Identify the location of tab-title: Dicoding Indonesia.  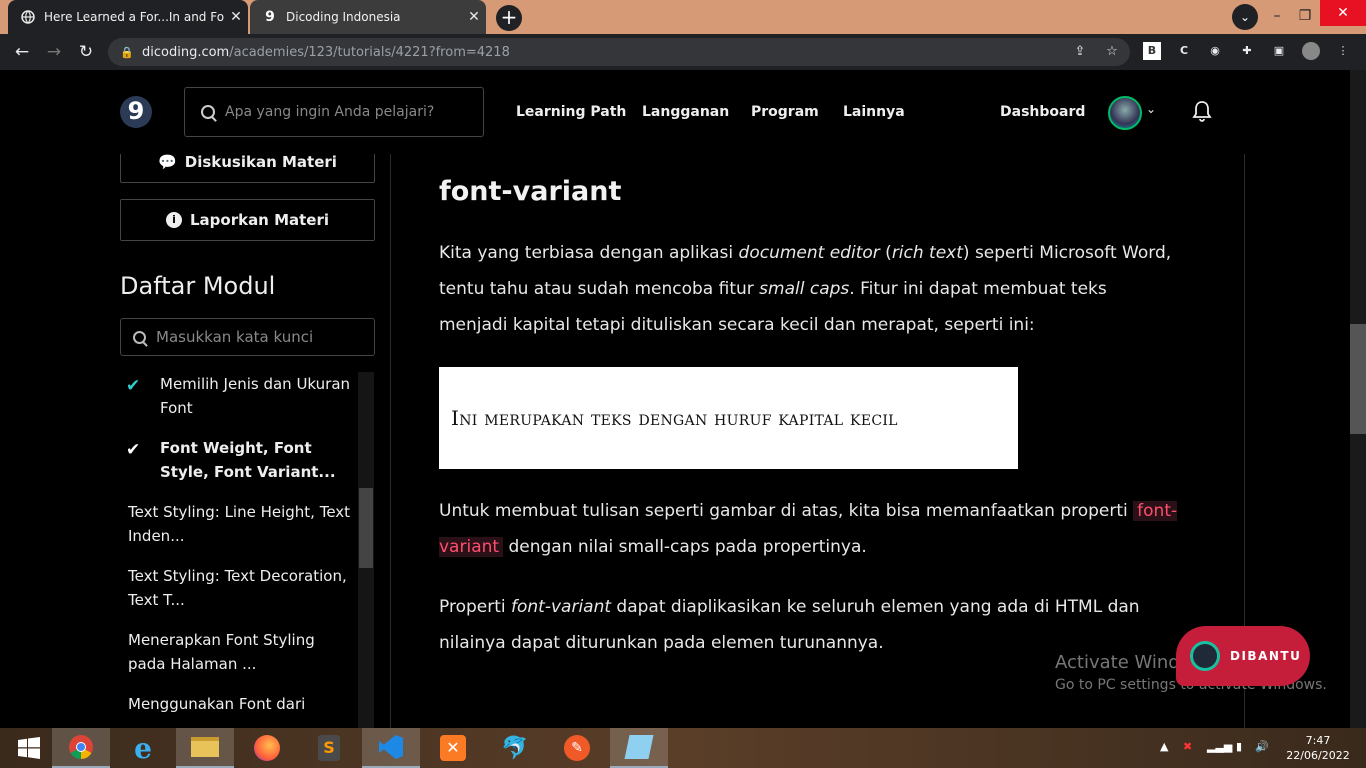
(343, 17).